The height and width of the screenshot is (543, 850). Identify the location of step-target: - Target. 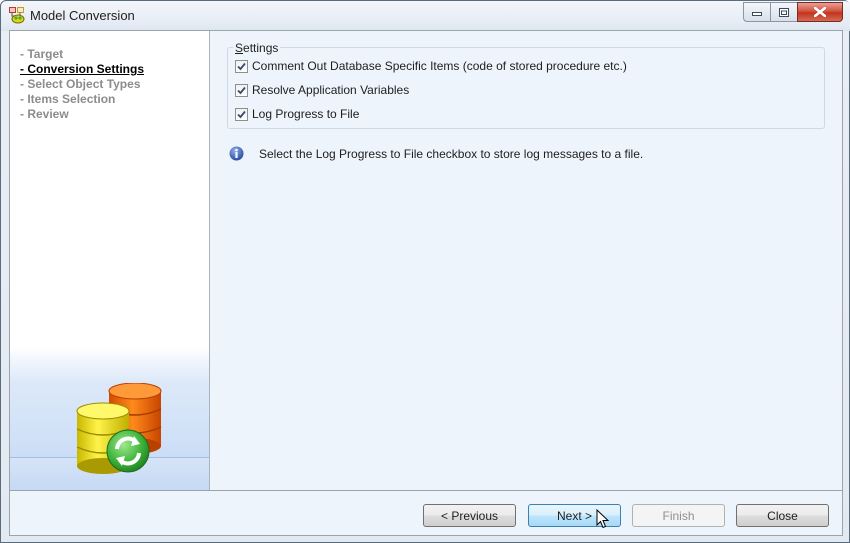
(42, 54).